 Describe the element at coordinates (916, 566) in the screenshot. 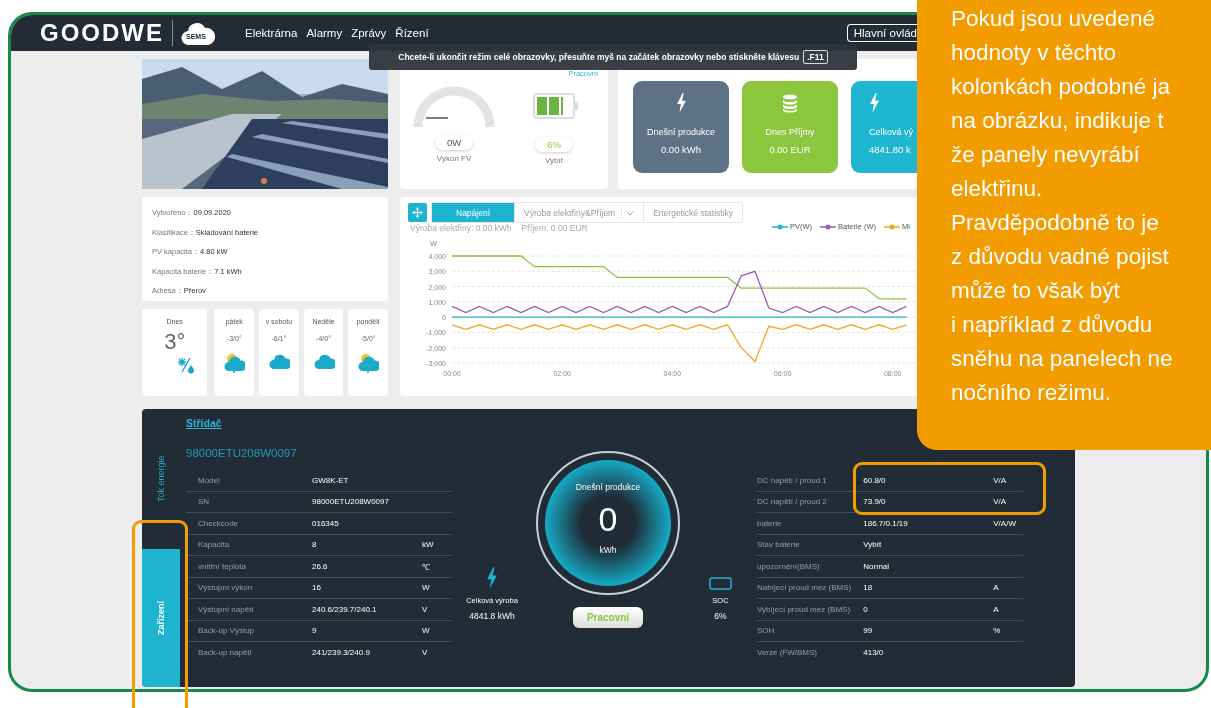

I see `row-value: Normal` at that location.